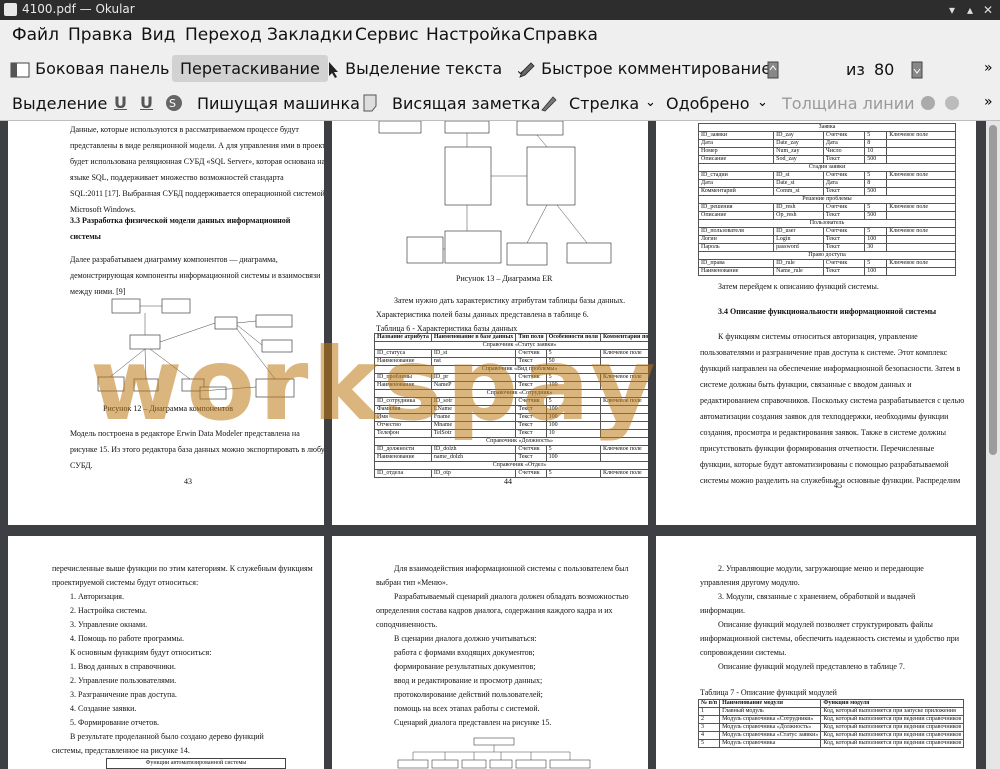 This screenshot has height=769, width=1000. Describe the element at coordinates (511, 457) in the screenshot. I see `table-row: Наименование name_dolzh Текст 100` at that location.